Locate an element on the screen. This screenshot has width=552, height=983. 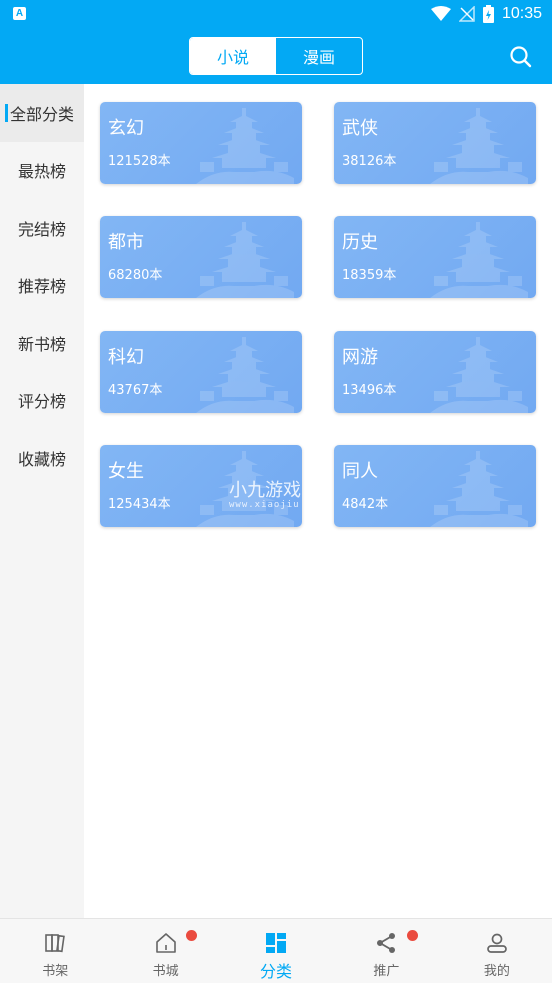
category-card: 玄幻 121528本 is located at coordinates (201, 143).